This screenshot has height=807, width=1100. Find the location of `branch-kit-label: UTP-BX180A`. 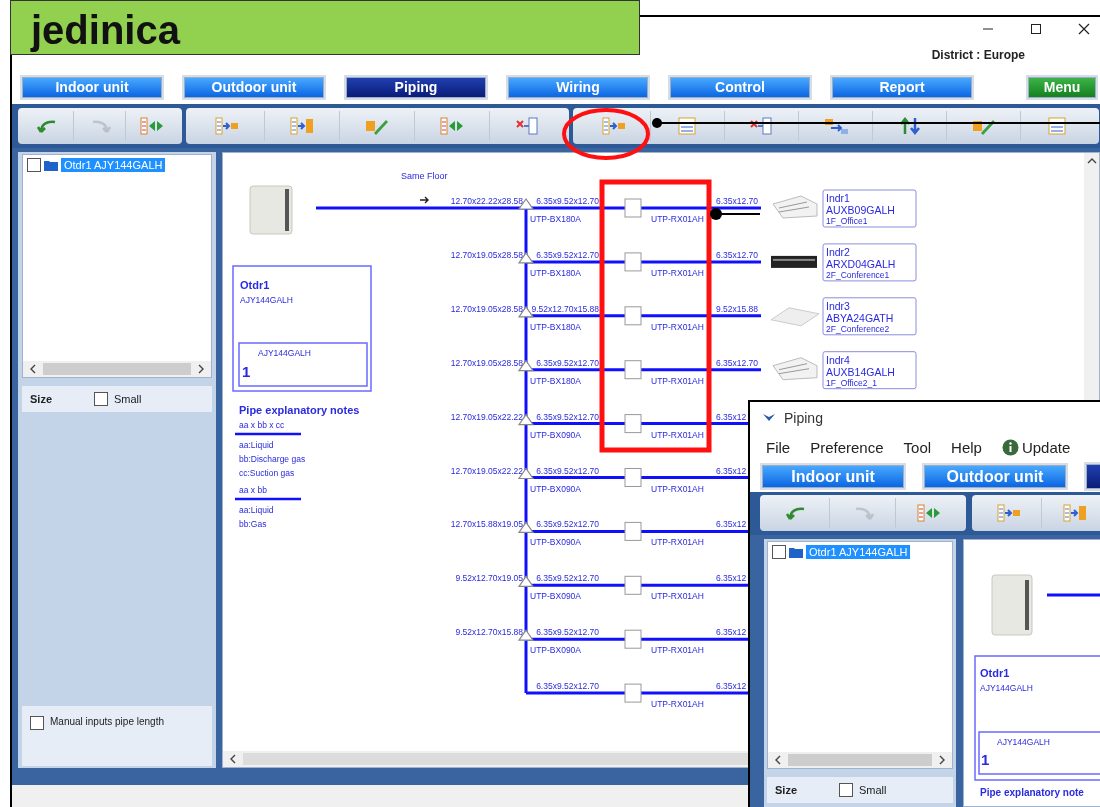

branch-kit-label: UTP-BX180A is located at coordinates (556, 219).